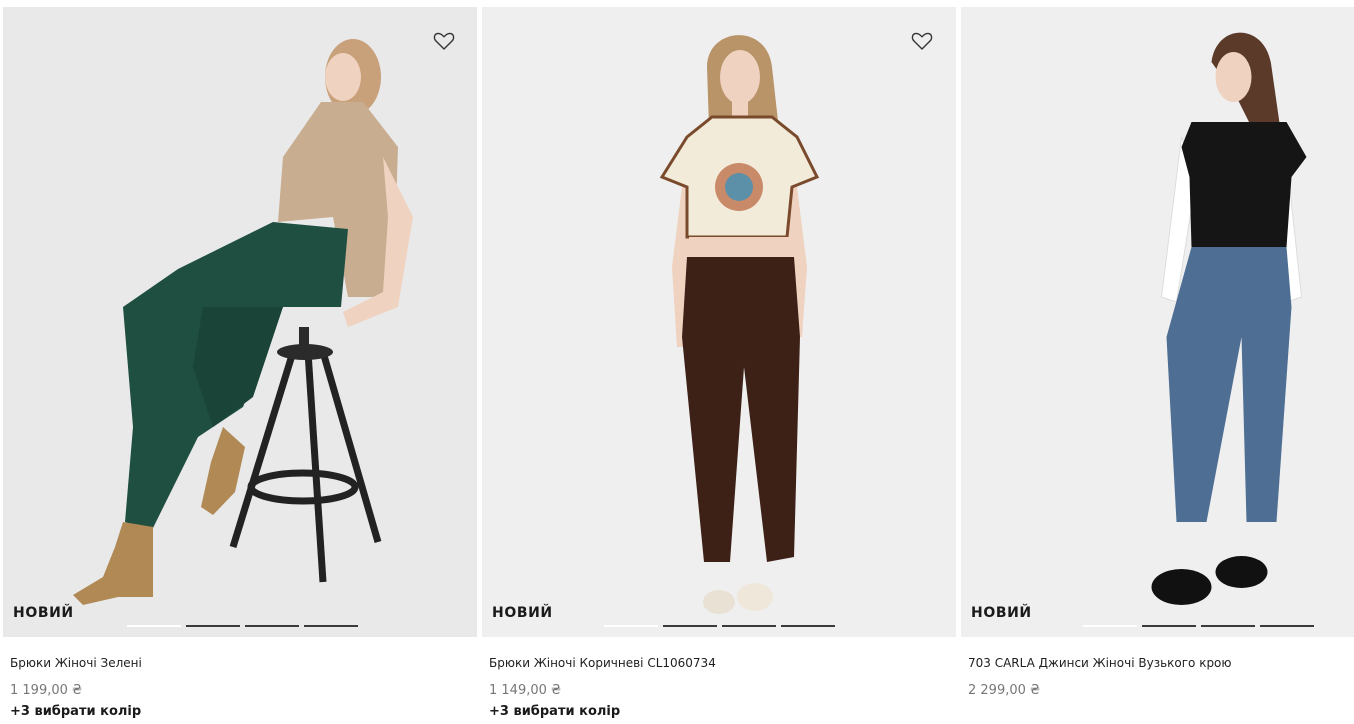 Image resolution: width=1354 pixels, height=724 pixels. I want to click on product-price: 1 199,00 ₴, so click(46, 690).